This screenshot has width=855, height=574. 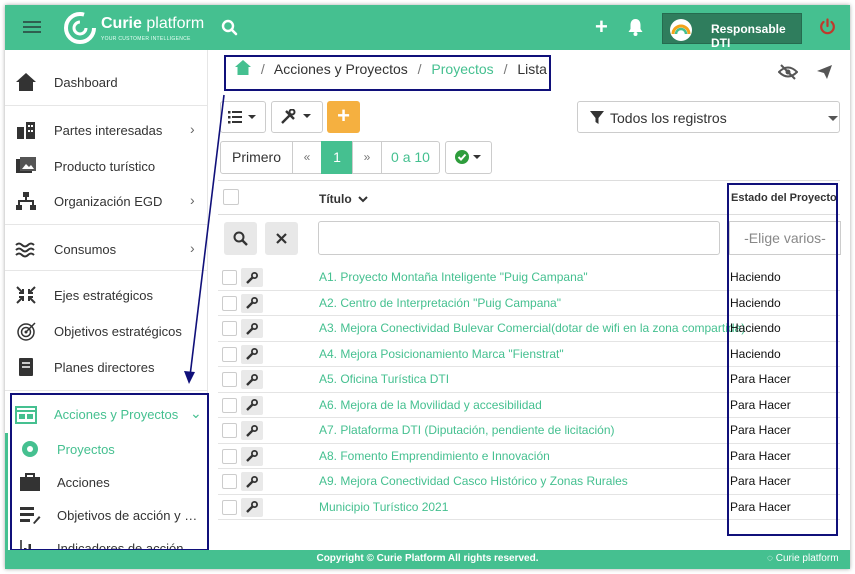 I want to click on sidebar-item-producto: Producto turístico, so click(x=106, y=166).